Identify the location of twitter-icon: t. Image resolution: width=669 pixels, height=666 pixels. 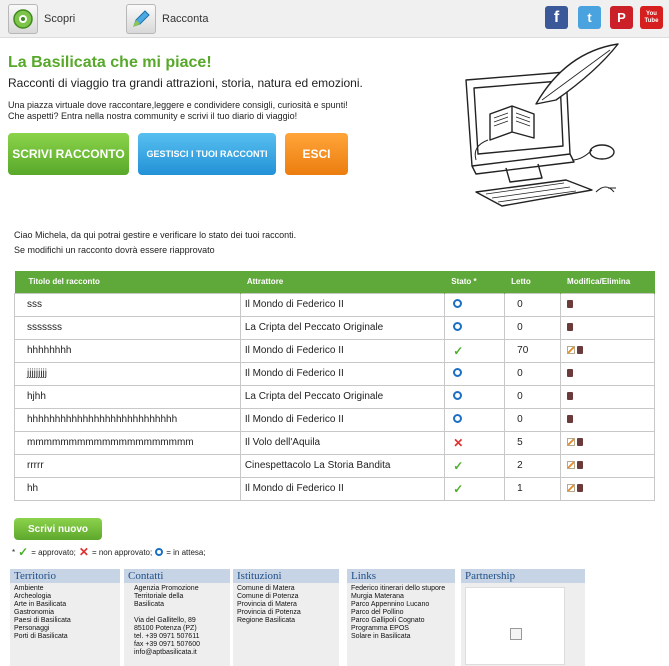
(589, 17).